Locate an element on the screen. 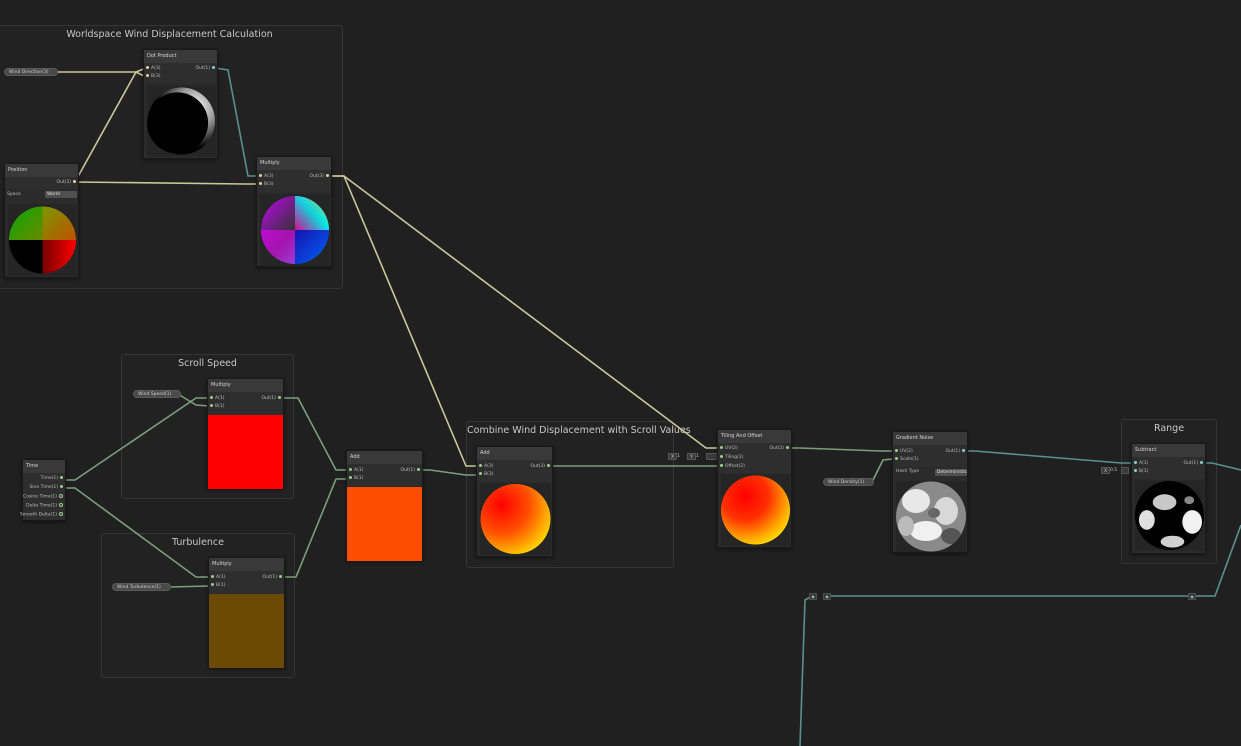 Image resolution: width=1241 pixels, height=746 pixels. node-title: Gradient Noise is located at coordinates (930, 438).